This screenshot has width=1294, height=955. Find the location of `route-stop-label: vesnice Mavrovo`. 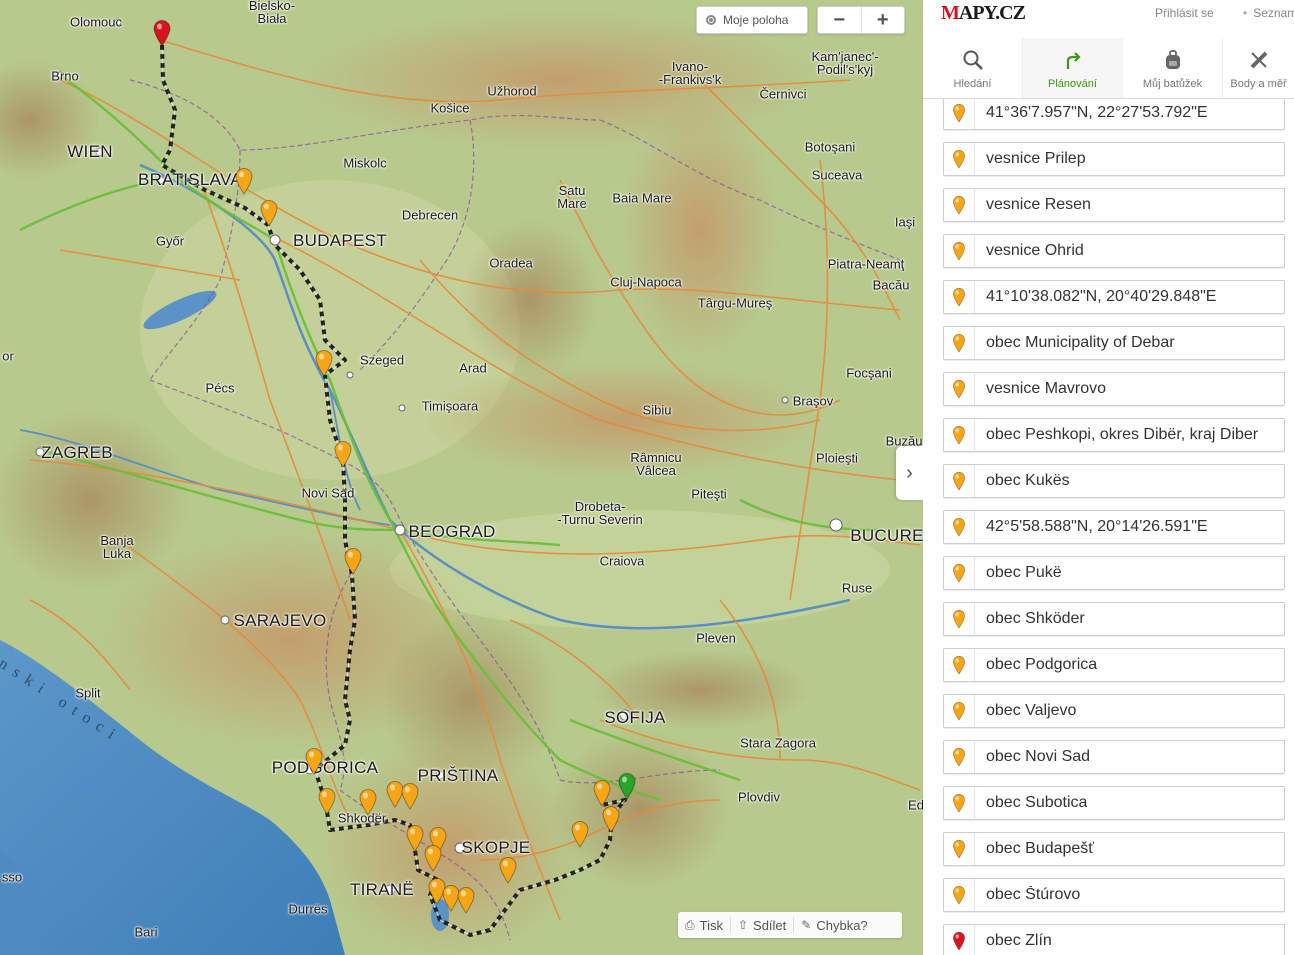

route-stop-label: vesnice Mavrovo is located at coordinates (1040, 389).